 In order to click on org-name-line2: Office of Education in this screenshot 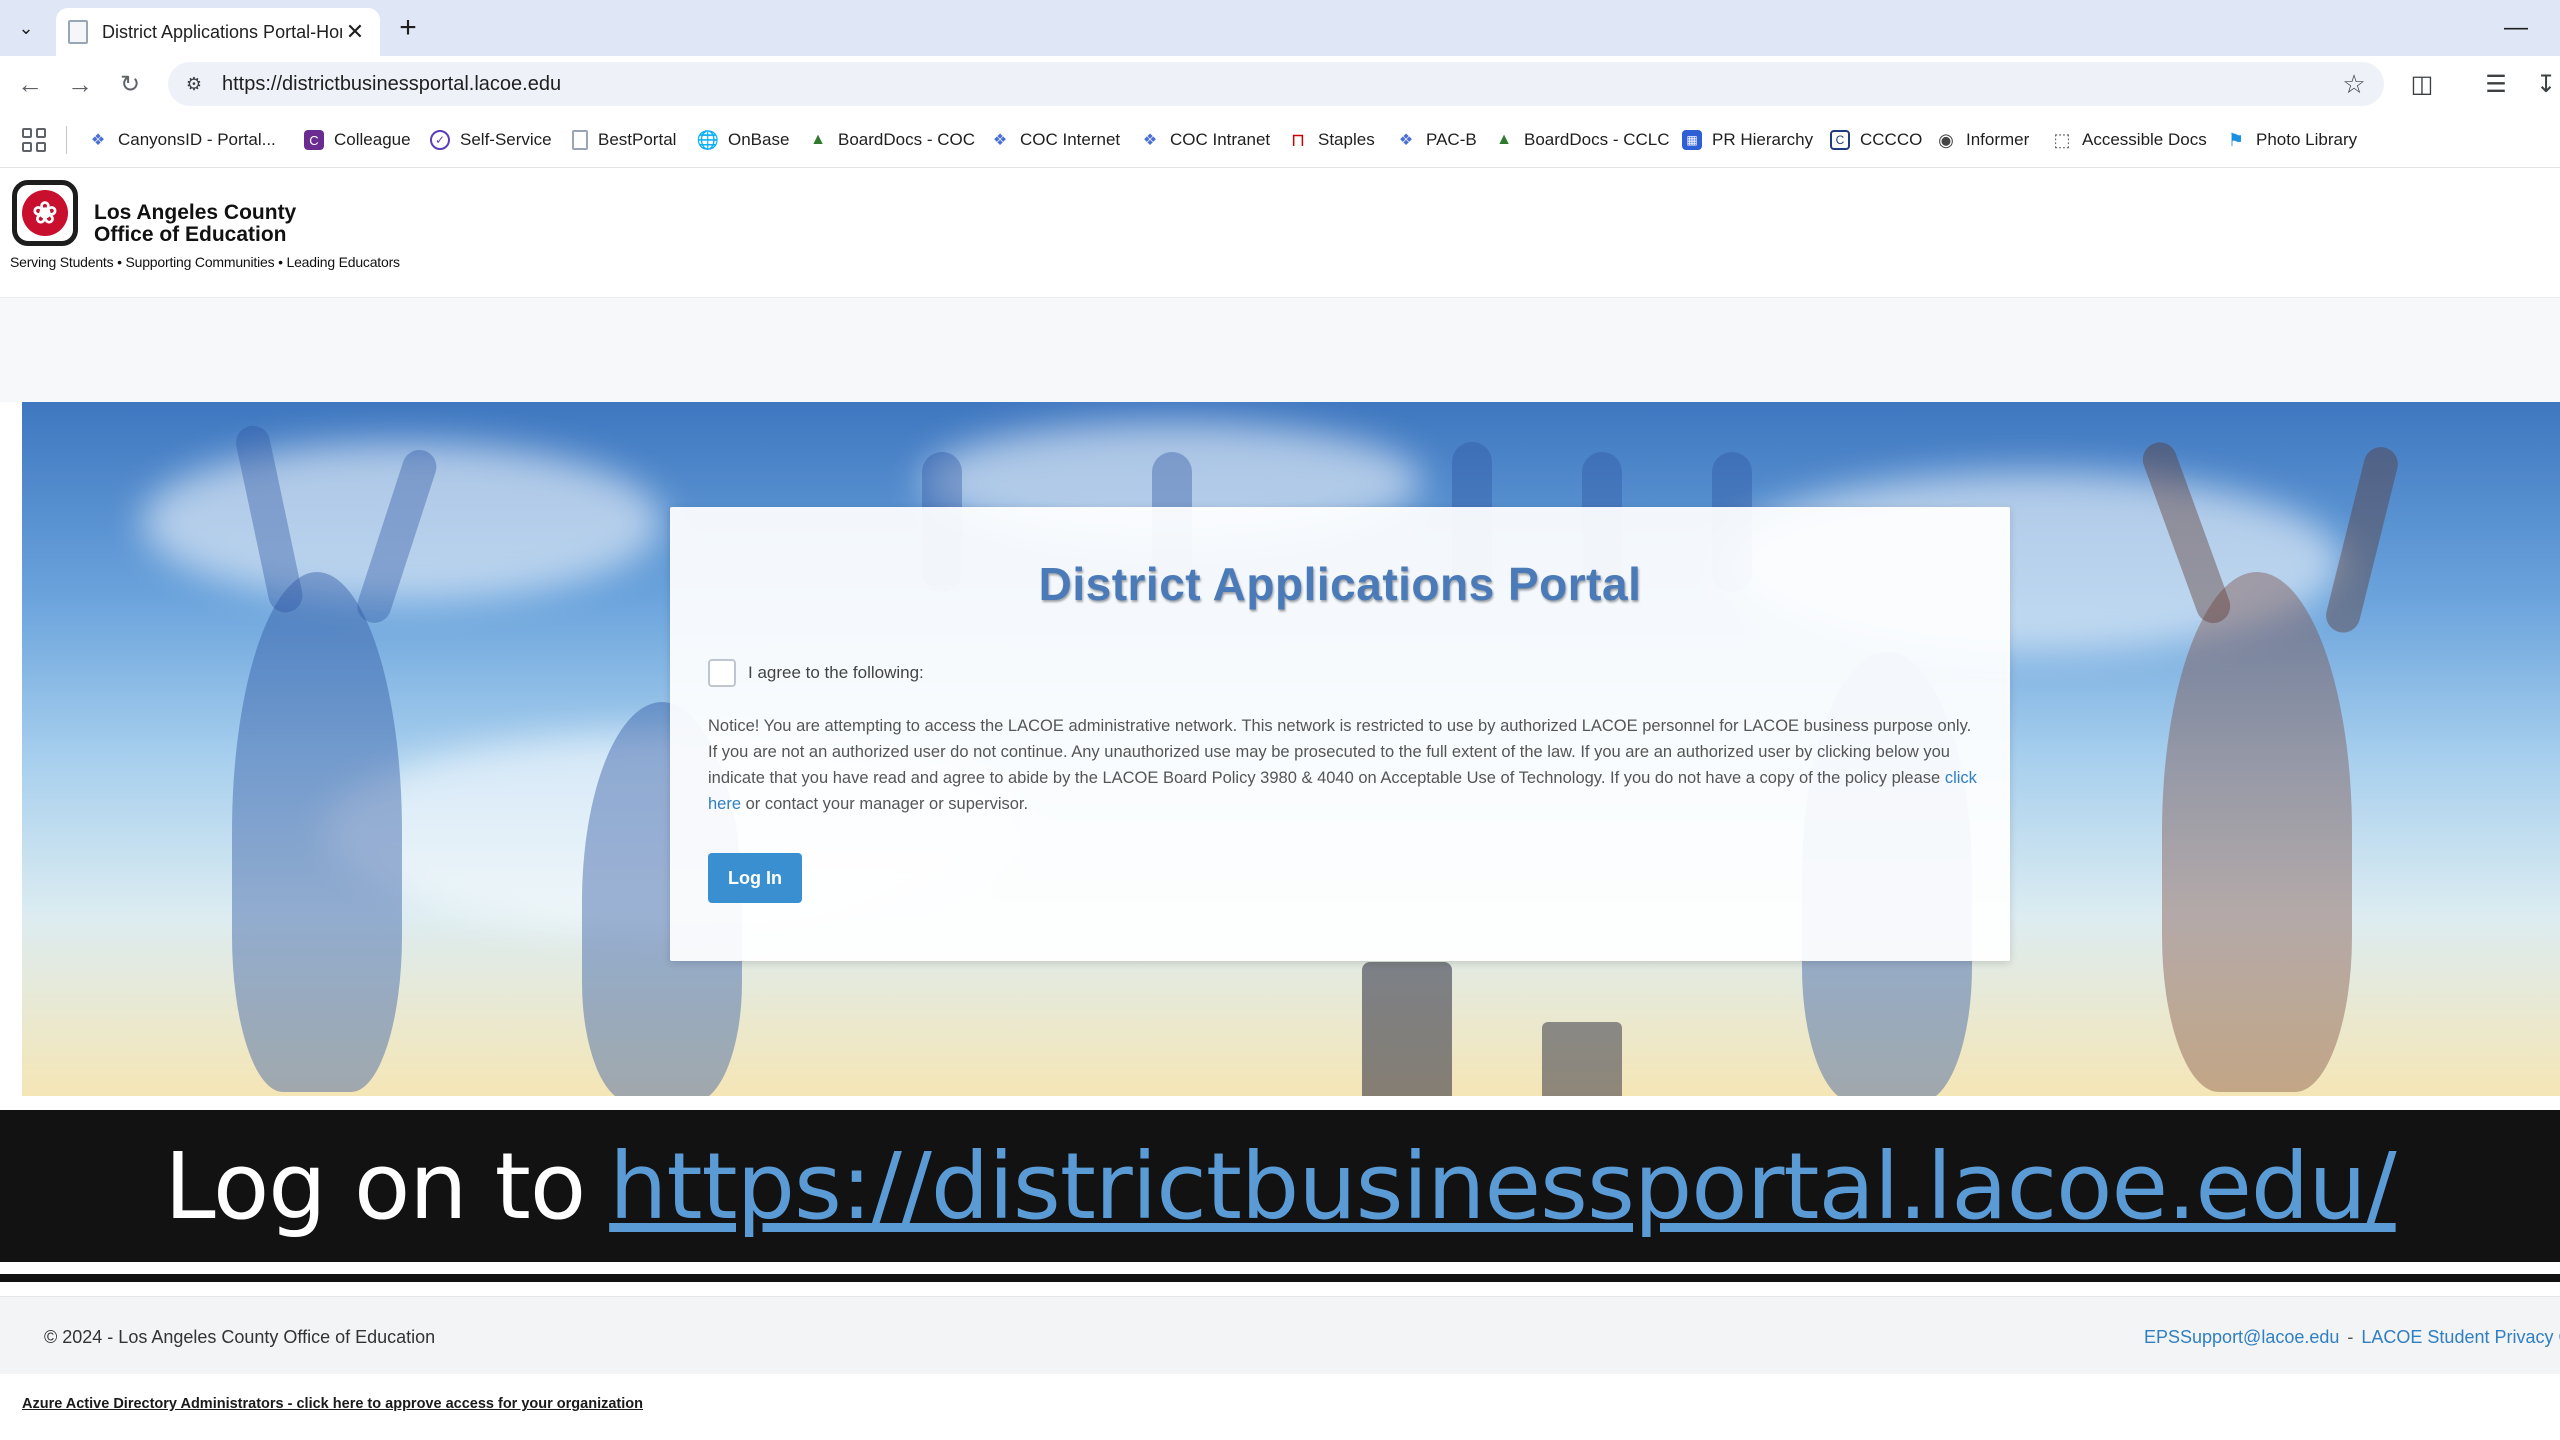, I will do `click(190, 234)`.